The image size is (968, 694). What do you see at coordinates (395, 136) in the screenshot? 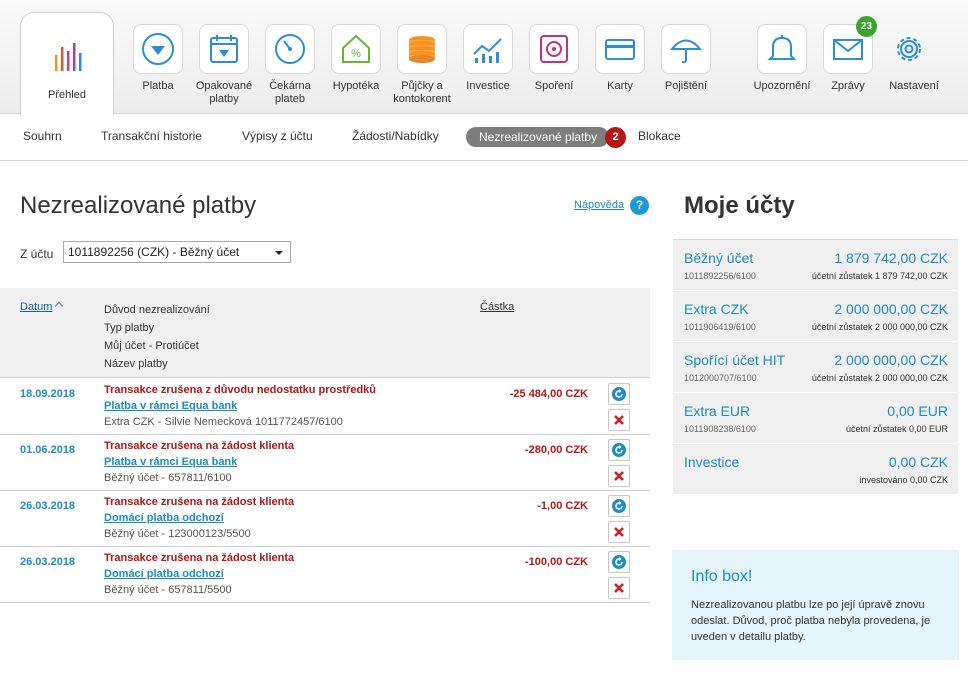
I see `tab-zadosti-nabidky: Žádosti/Nabídky` at bounding box center [395, 136].